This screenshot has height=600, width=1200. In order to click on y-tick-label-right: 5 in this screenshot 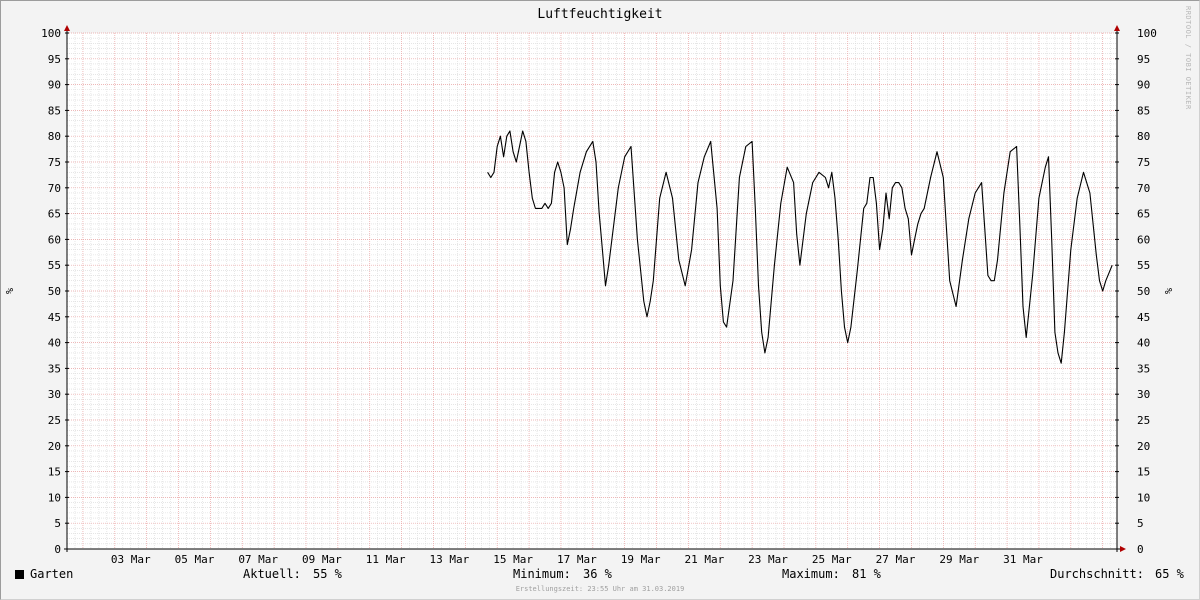, I will do `click(1140, 523)`.